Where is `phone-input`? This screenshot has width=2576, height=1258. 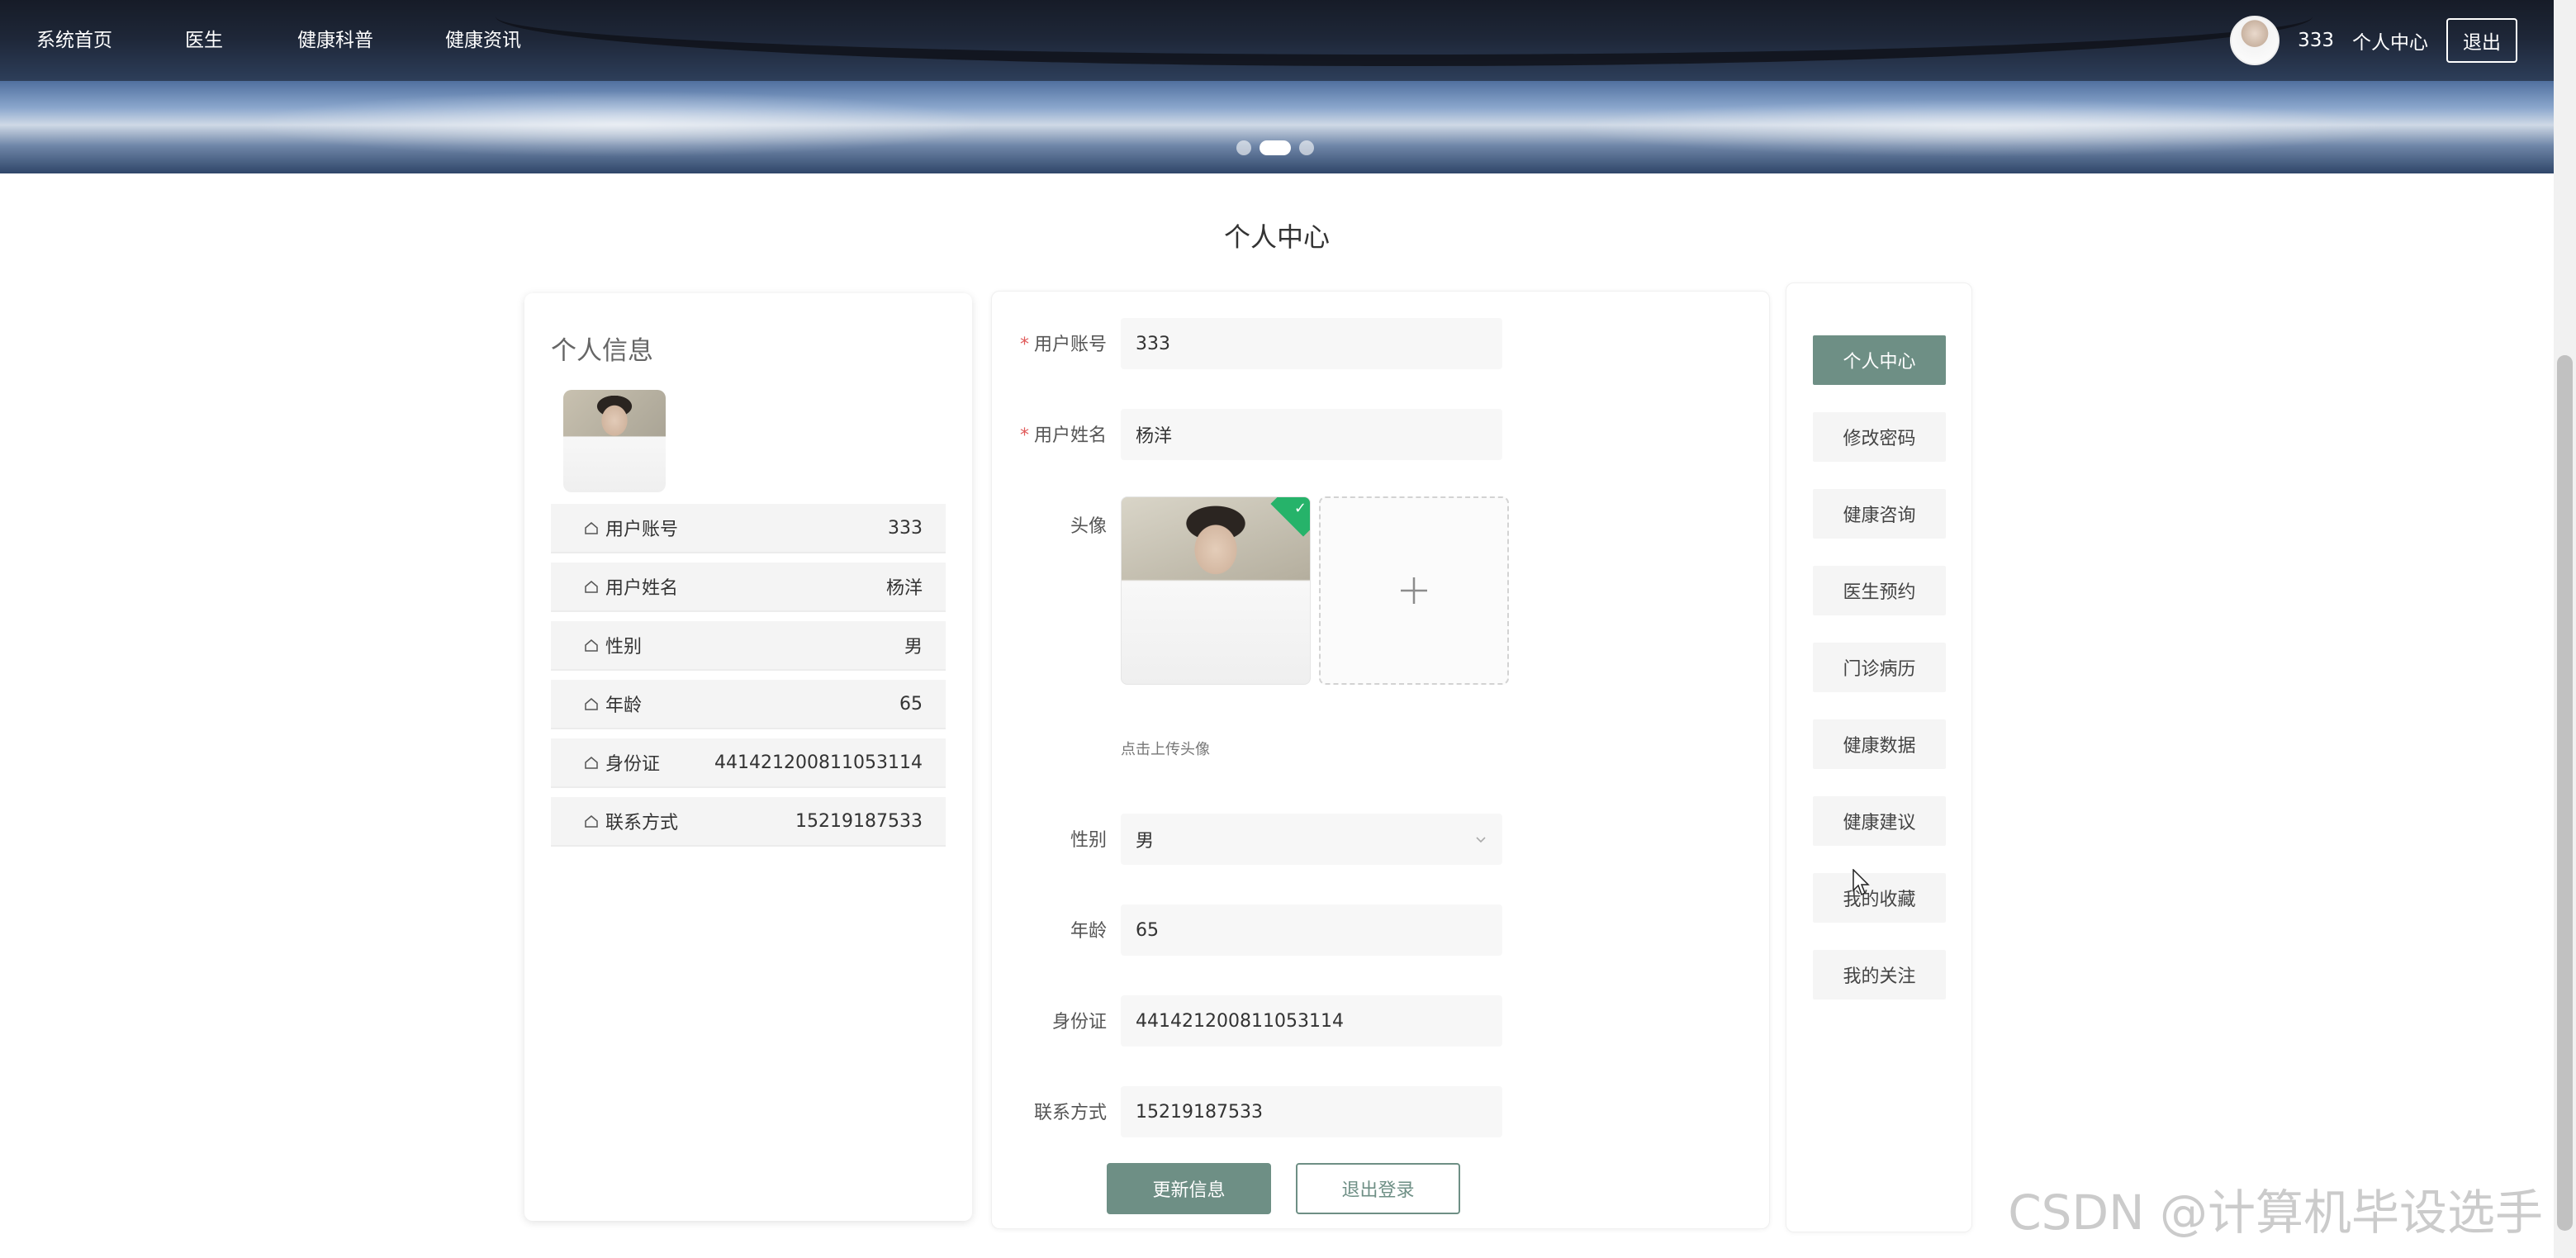 phone-input is located at coordinates (1311, 1111).